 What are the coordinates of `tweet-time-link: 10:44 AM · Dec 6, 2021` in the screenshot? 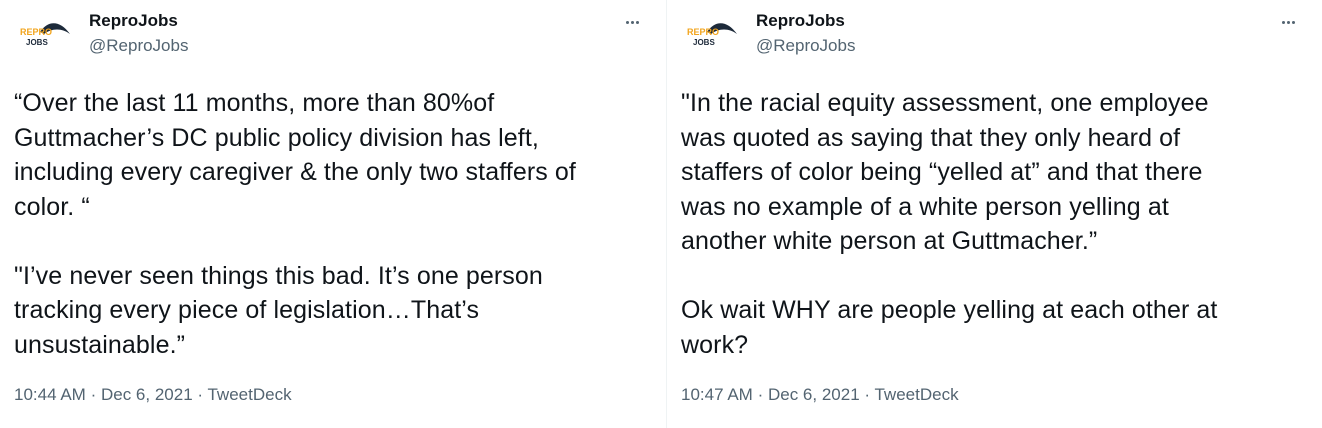 It's located at (103, 394).